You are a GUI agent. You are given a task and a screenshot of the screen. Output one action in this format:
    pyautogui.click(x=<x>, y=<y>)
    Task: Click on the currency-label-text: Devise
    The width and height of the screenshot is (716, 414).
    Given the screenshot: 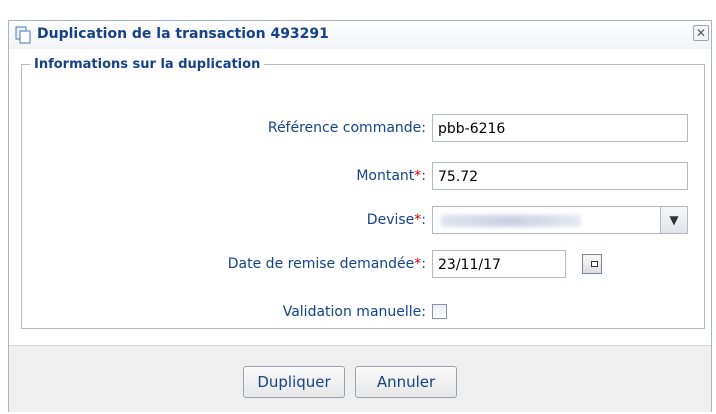 What is the action you would take?
    pyautogui.click(x=390, y=220)
    